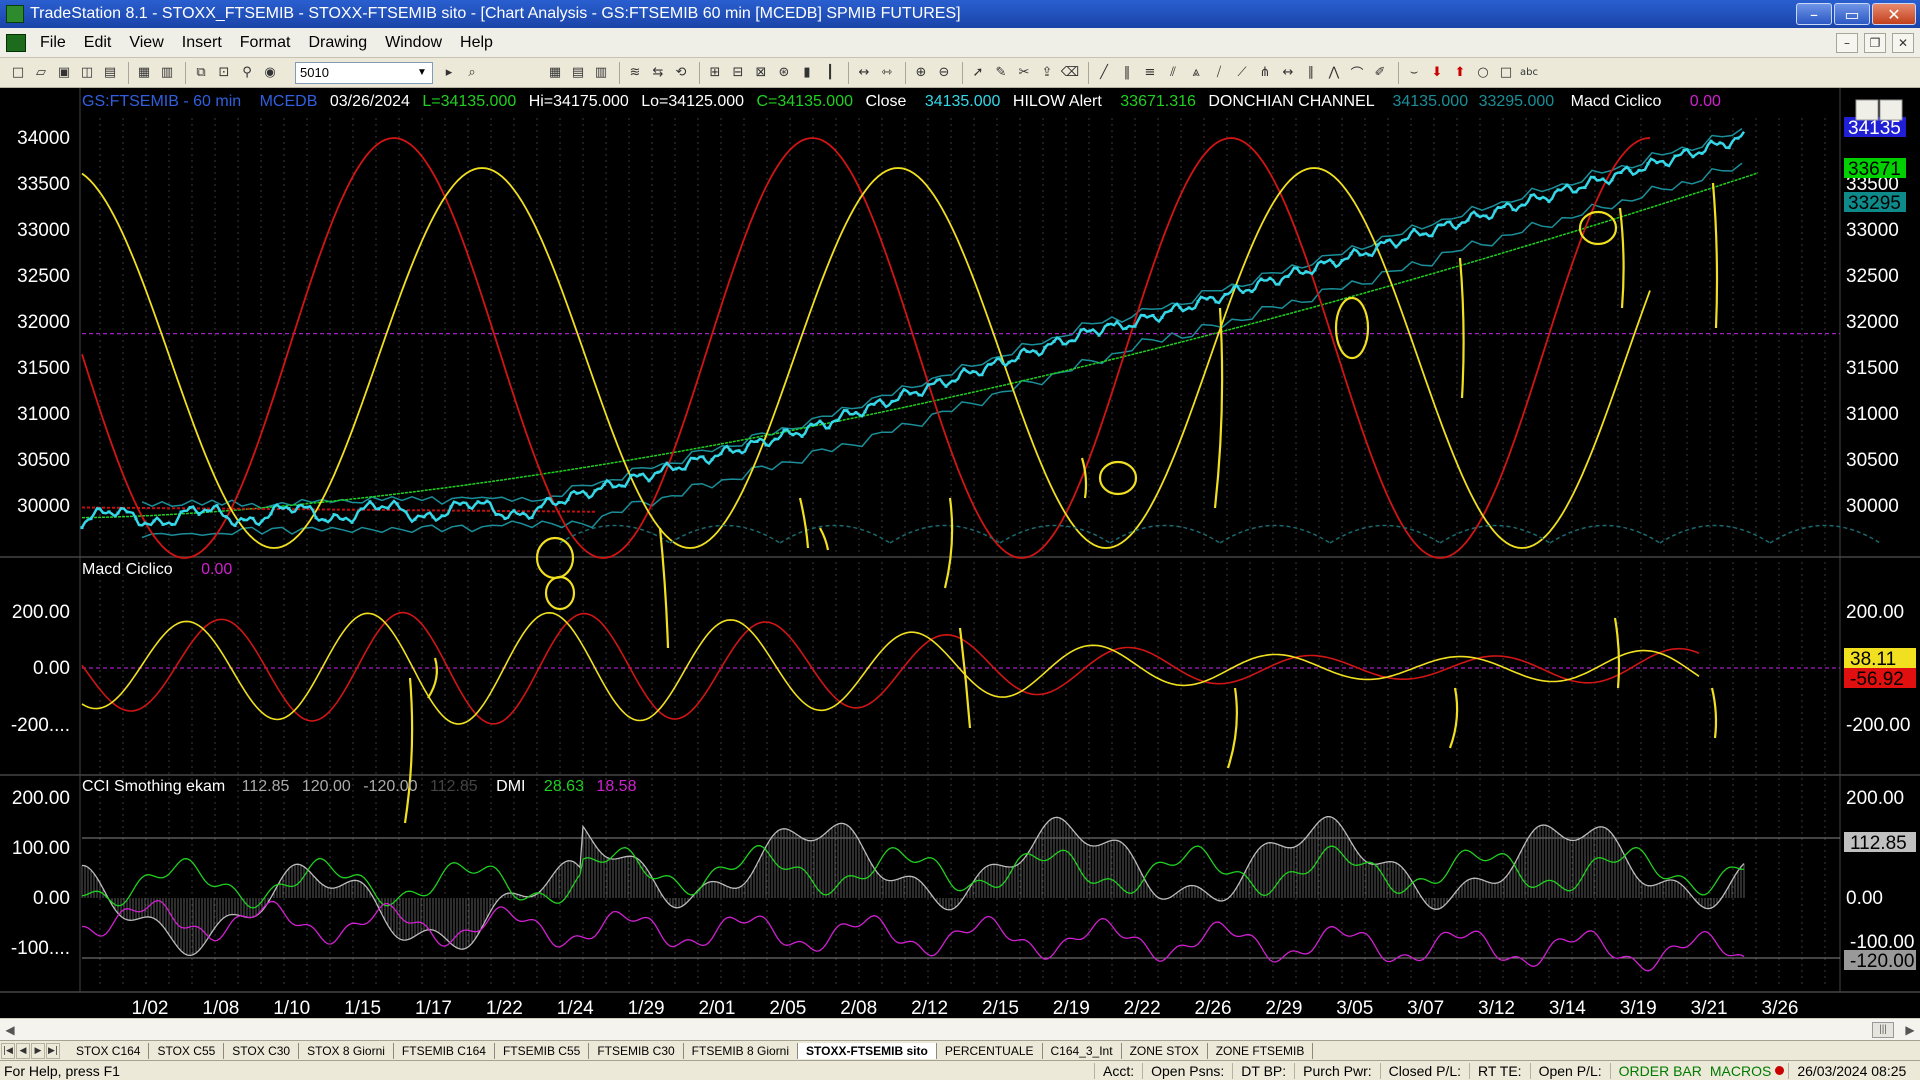  What do you see at coordinates (1414, 73) in the screenshot?
I see `curve-icon: ⌣` at bounding box center [1414, 73].